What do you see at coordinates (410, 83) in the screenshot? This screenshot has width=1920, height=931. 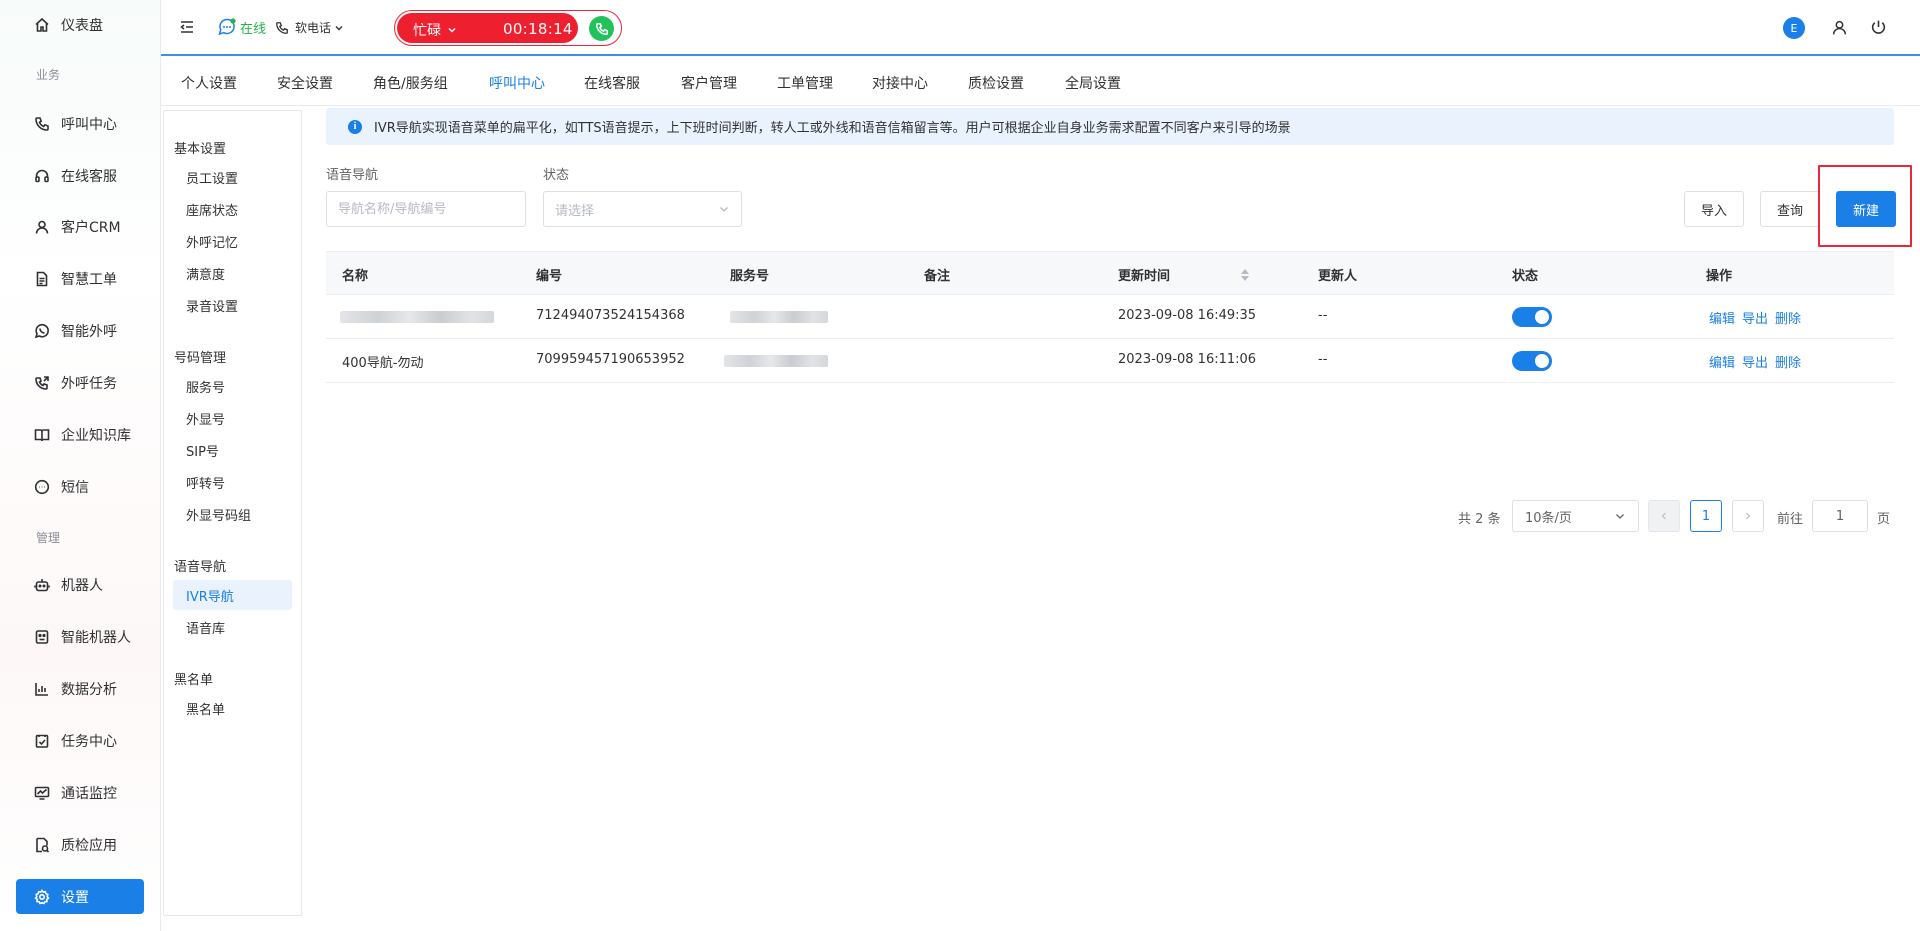 I see `tab-roles: 角色/服务组` at bounding box center [410, 83].